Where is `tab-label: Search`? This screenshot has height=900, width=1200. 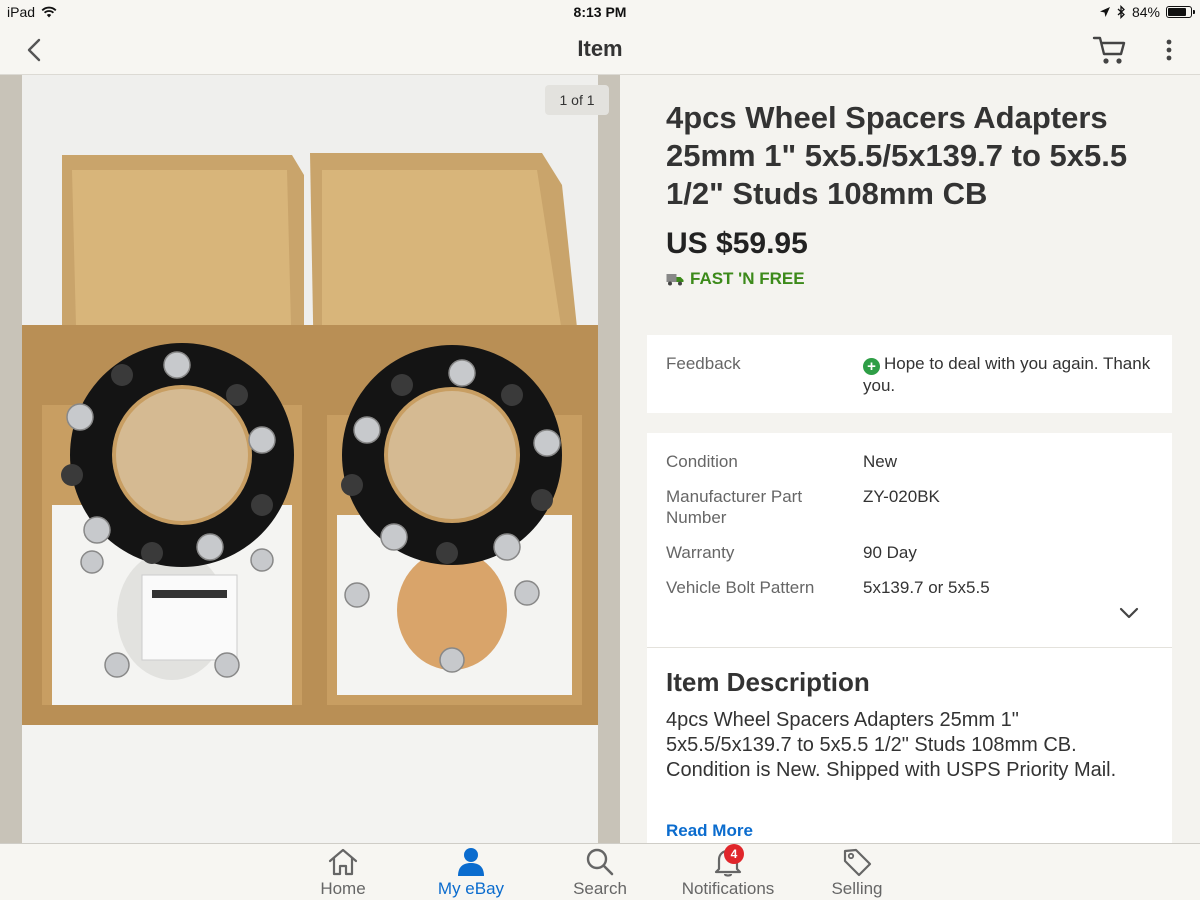
tab-label: Search is located at coordinates (600, 888).